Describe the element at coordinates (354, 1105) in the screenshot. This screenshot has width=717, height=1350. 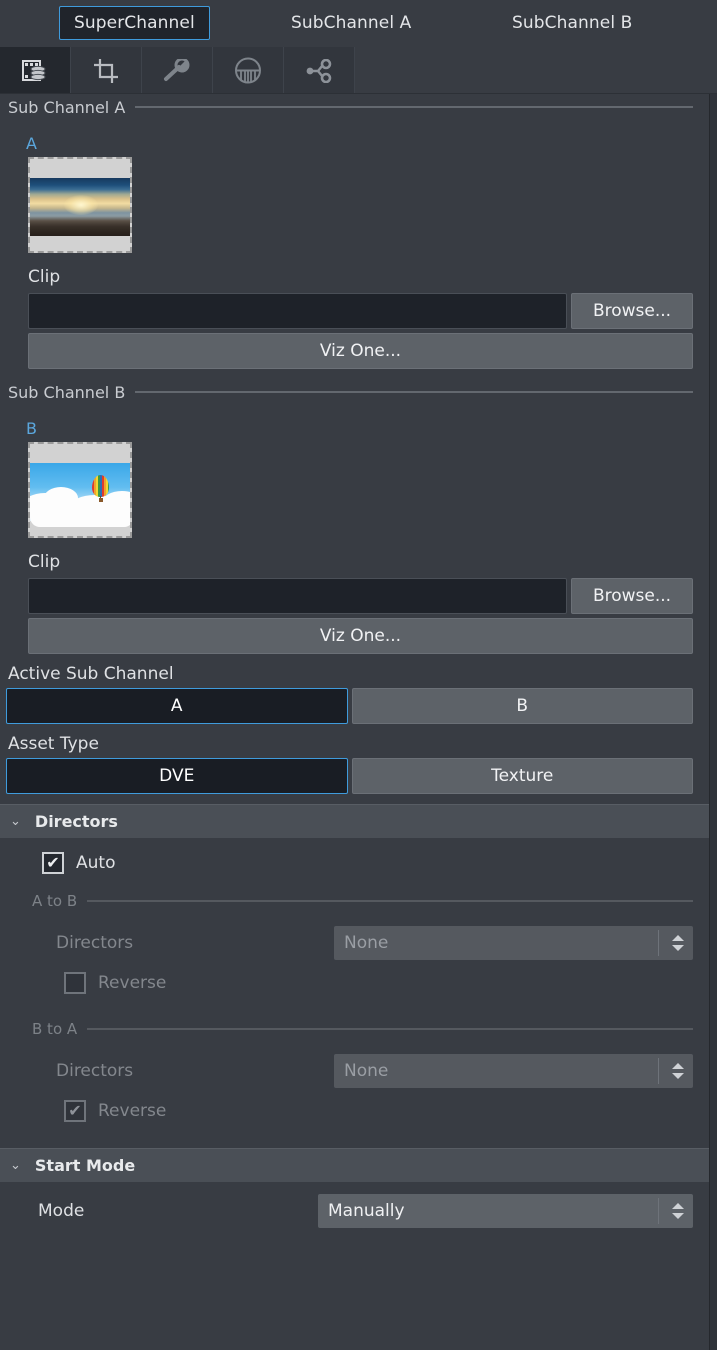
I see `b-to-a-reverse-row: ✔ Reverse` at that location.